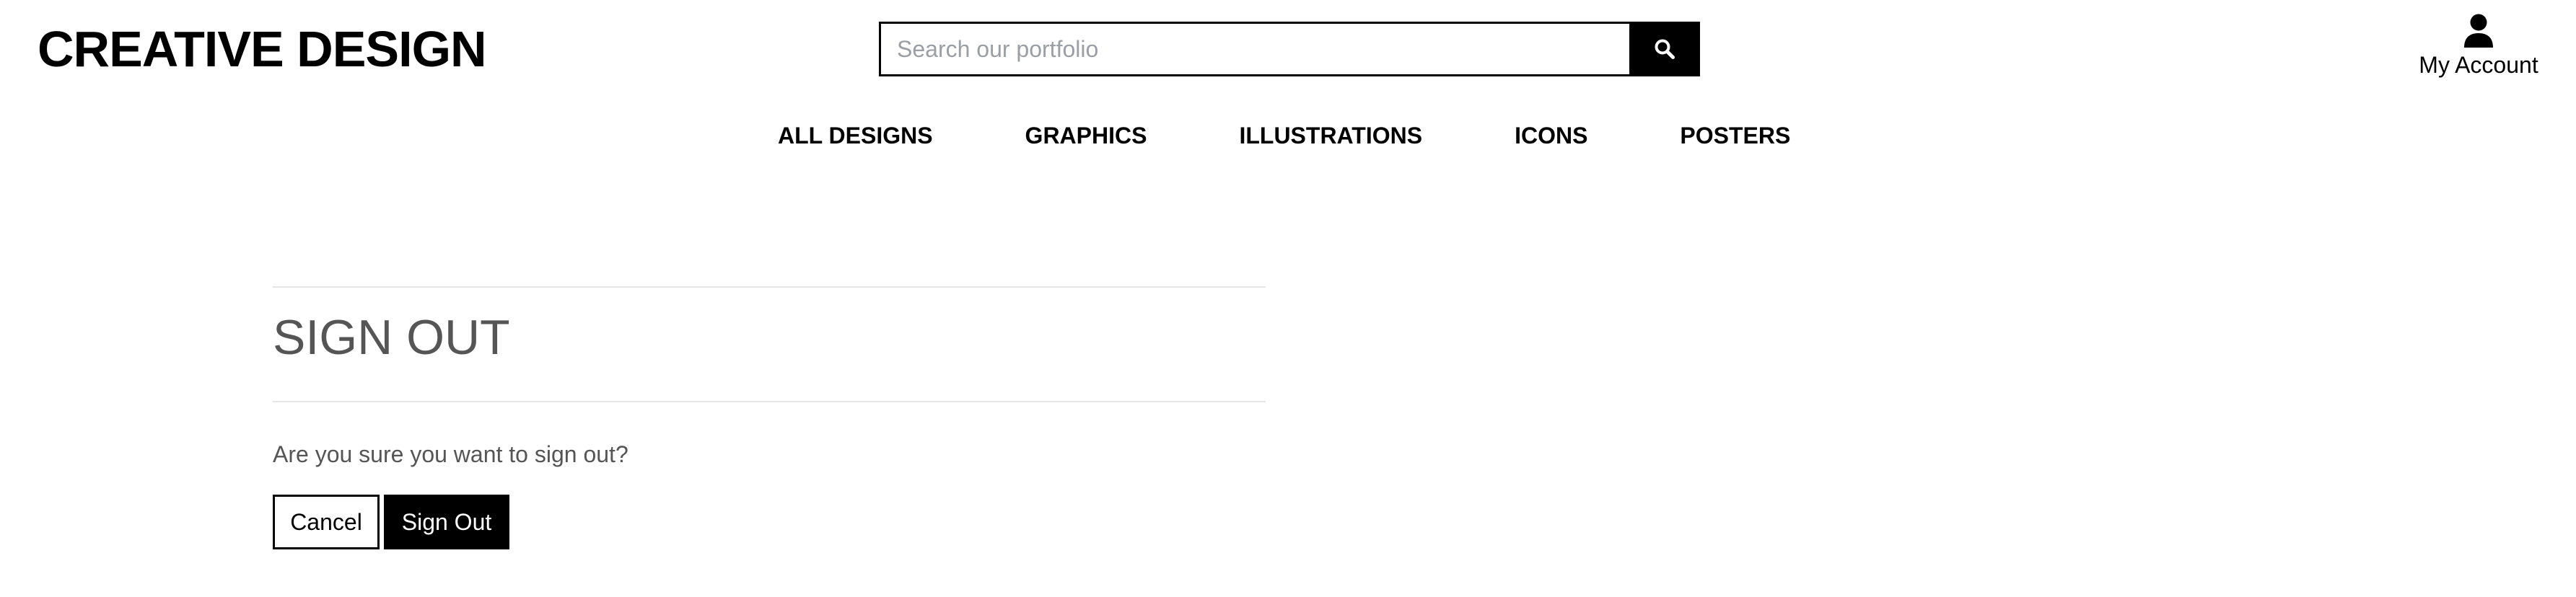 This screenshot has height=597, width=2576. I want to click on search-input, so click(1254, 49).